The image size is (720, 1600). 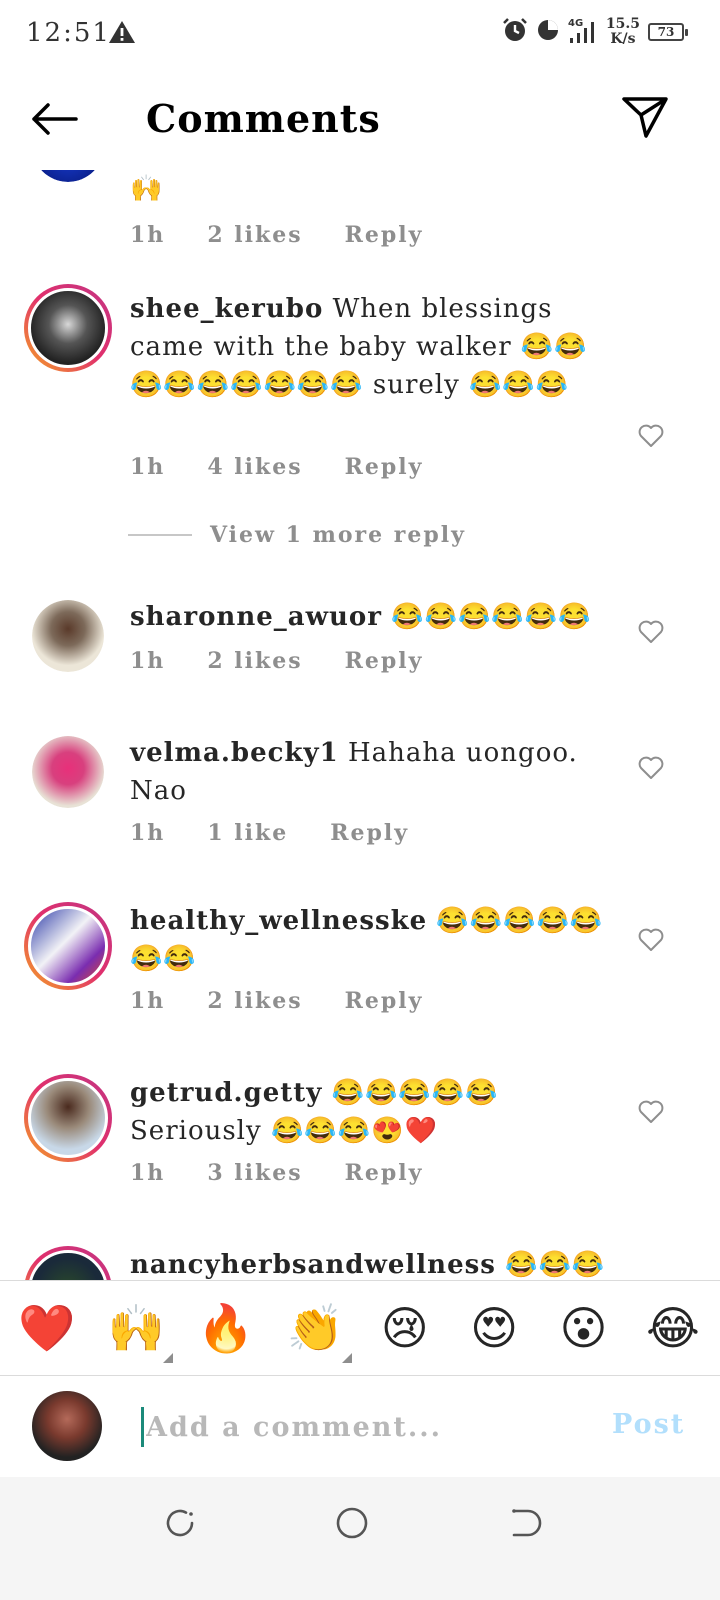 I want to click on comment-likes: 1 like, so click(x=247, y=833).